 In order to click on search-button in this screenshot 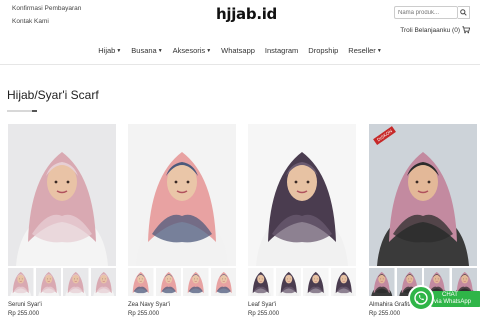, I will do `click(464, 12)`.